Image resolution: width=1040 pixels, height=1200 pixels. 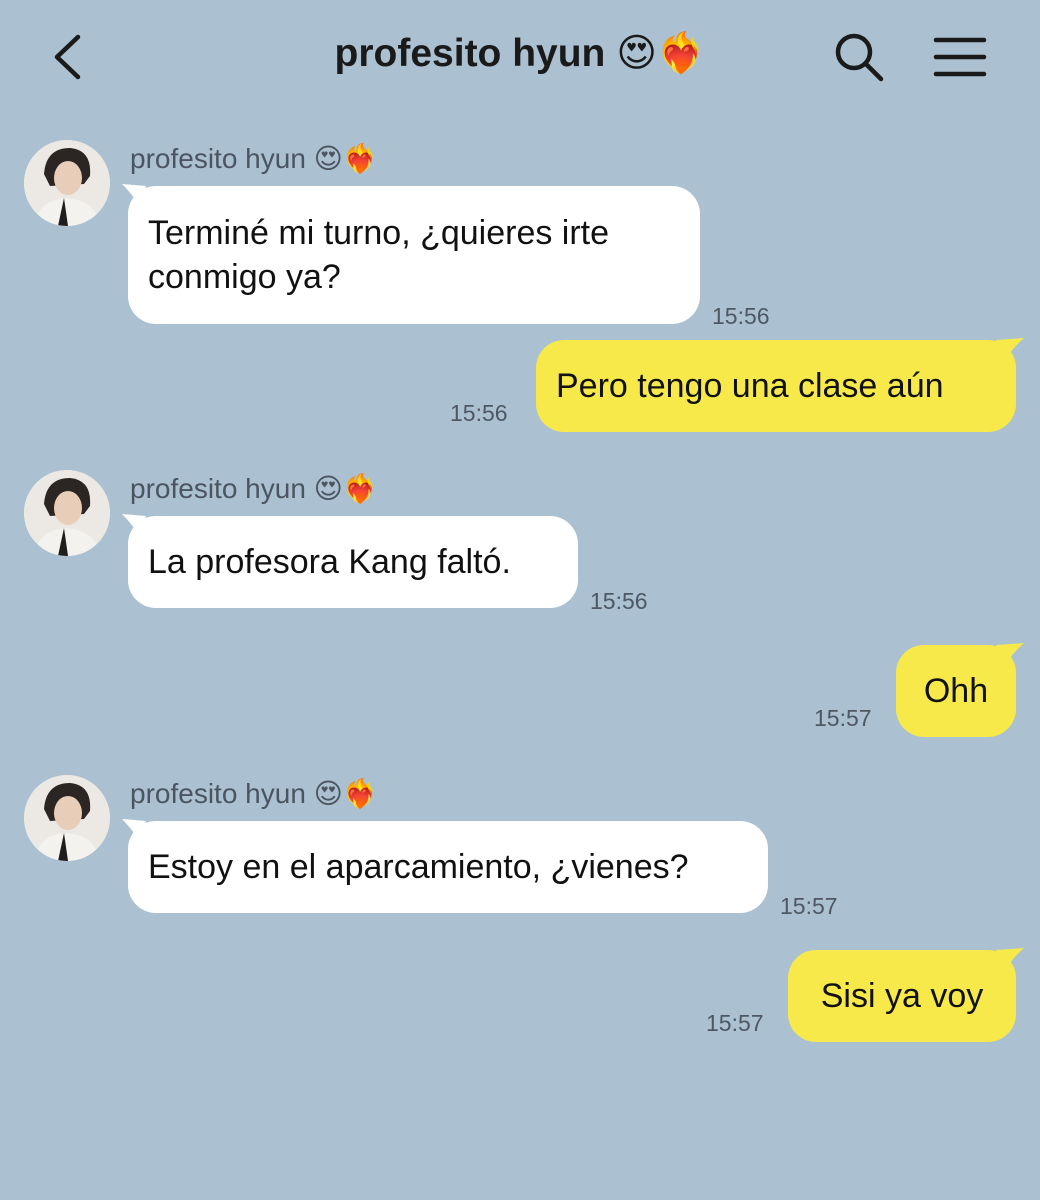 What do you see at coordinates (418, 867) in the screenshot?
I see `message-text: Estoy en el aparcamiento, ¿vienes?` at bounding box center [418, 867].